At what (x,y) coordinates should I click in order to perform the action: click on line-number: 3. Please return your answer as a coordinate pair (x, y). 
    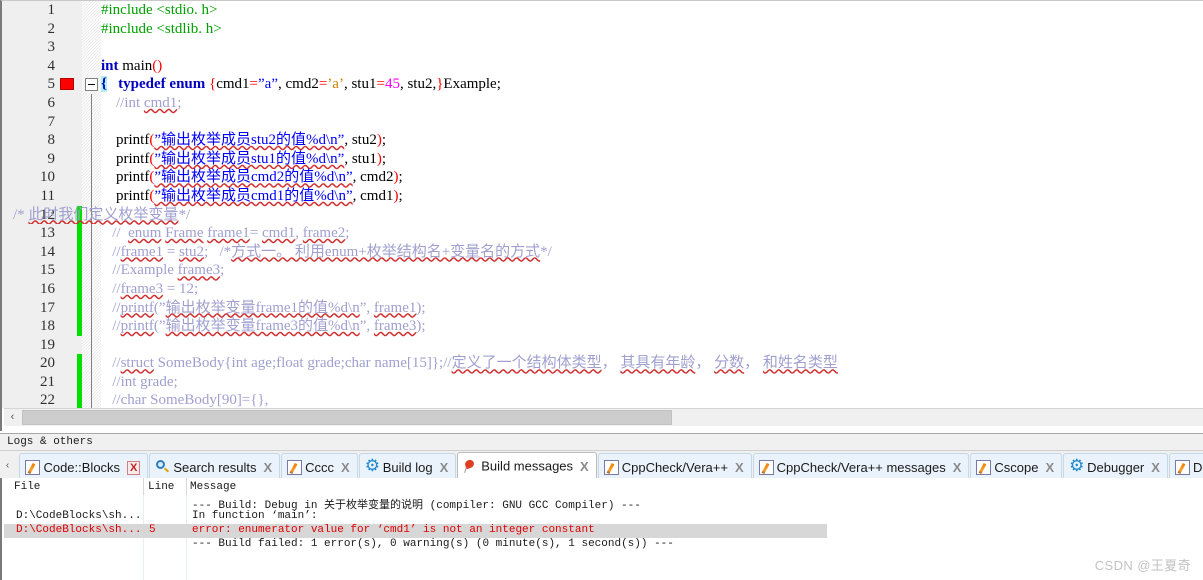
    Looking at the image, I should click on (30, 47).